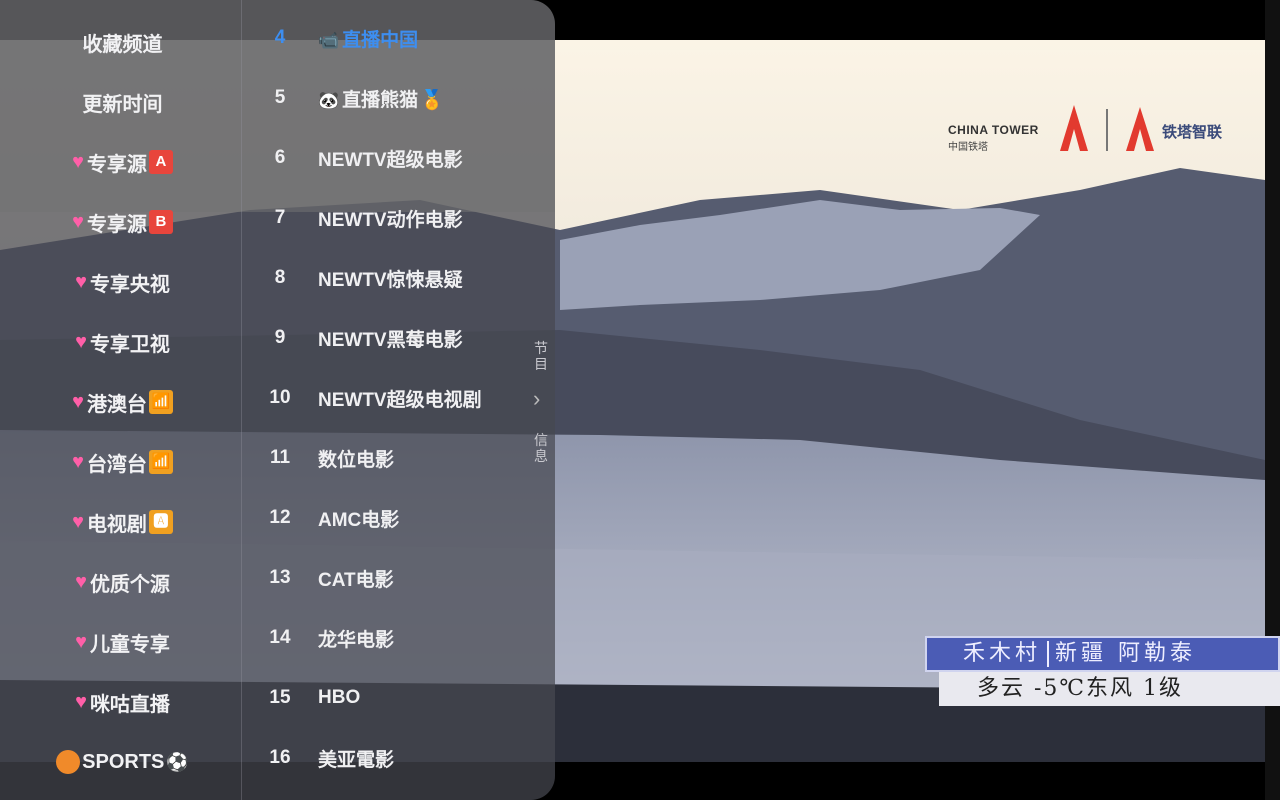 This screenshot has height=800, width=1280. What do you see at coordinates (380, 100) in the screenshot?
I see `channel-name: 直播熊猫` at bounding box center [380, 100].